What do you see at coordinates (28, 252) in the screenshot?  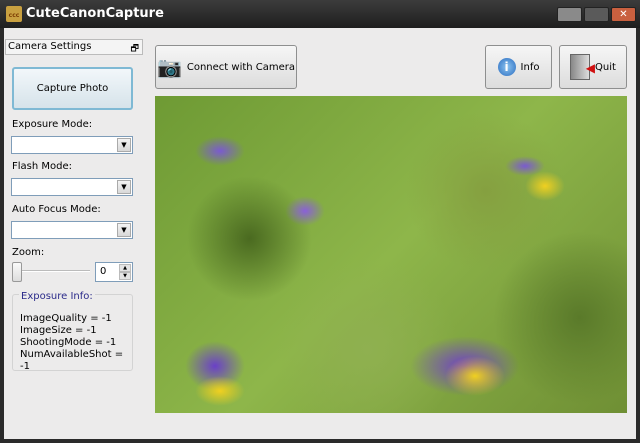 I see `zoom-label: Zoom:` at bounding box center [28, 252].